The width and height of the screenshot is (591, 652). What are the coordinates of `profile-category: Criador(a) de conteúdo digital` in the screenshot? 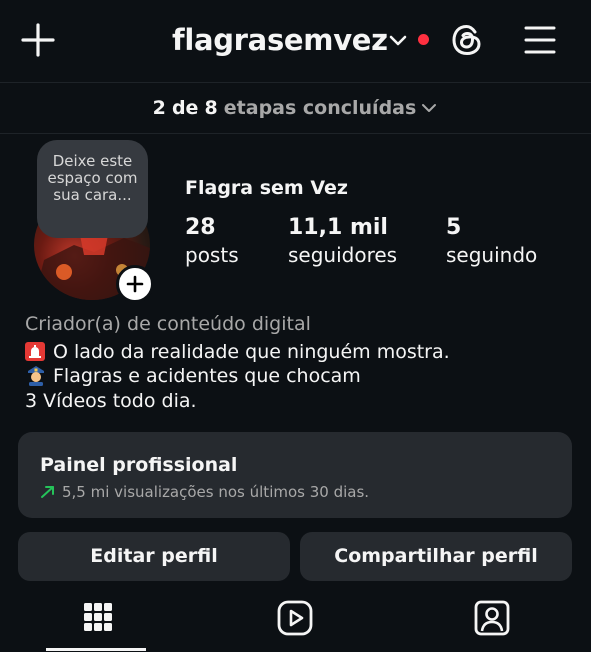 It's located at (168, 324).